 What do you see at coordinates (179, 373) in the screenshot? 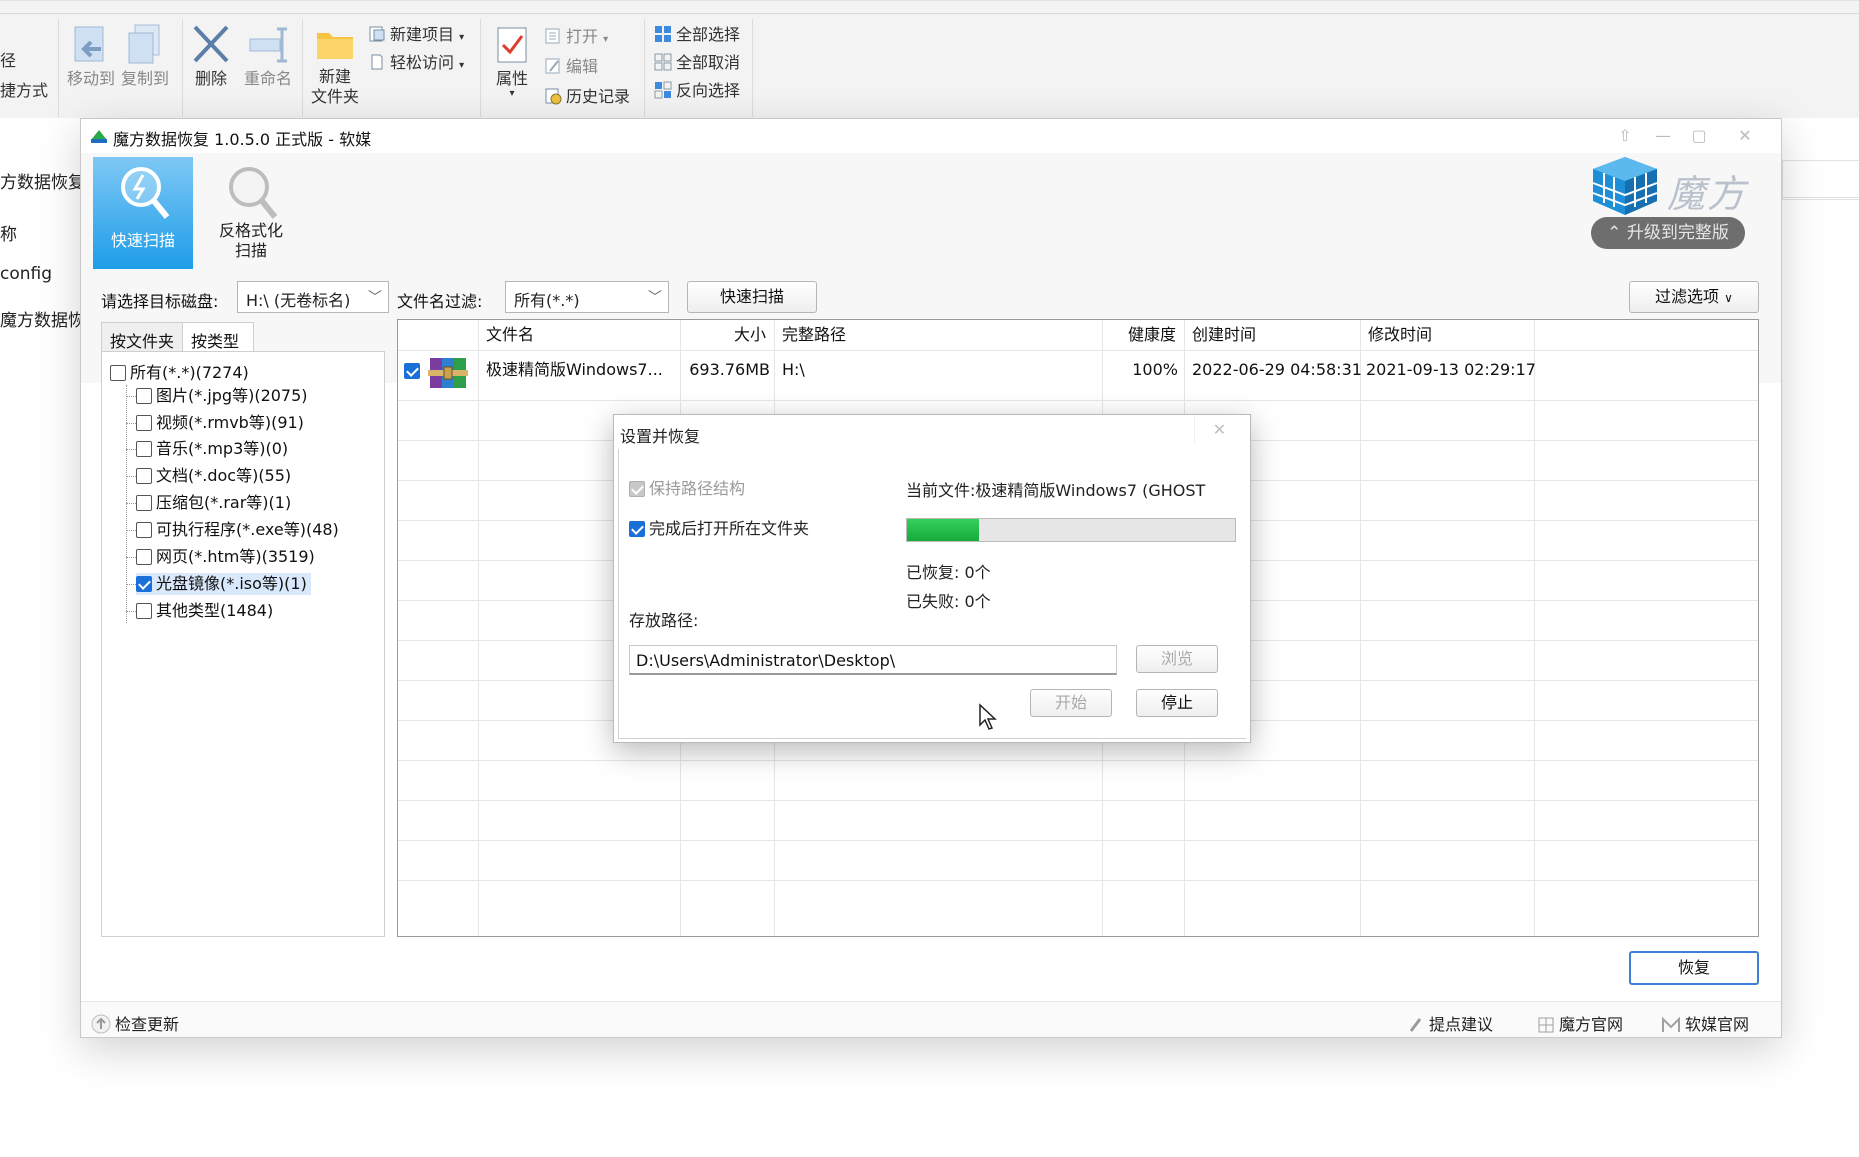
I see `tree-item-all: 所有(*.*)(7274)` at bounding box center [179, 373].